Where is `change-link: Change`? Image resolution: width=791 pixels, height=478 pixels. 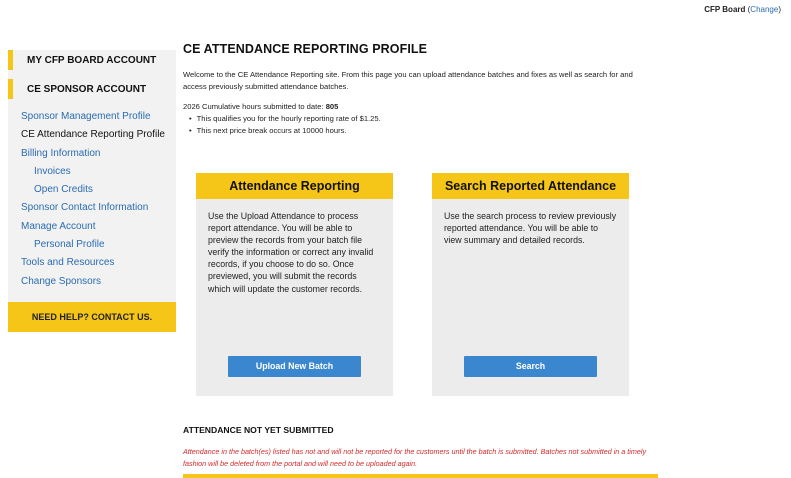
change-link: Change is located at coordinates (764, 9).